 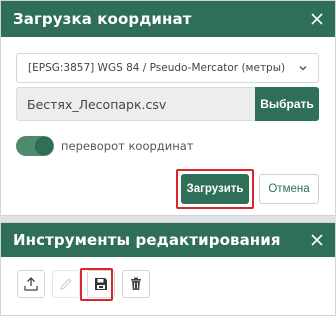 I want to click on cancel-button: Отмена, so click(x=289, y=189).